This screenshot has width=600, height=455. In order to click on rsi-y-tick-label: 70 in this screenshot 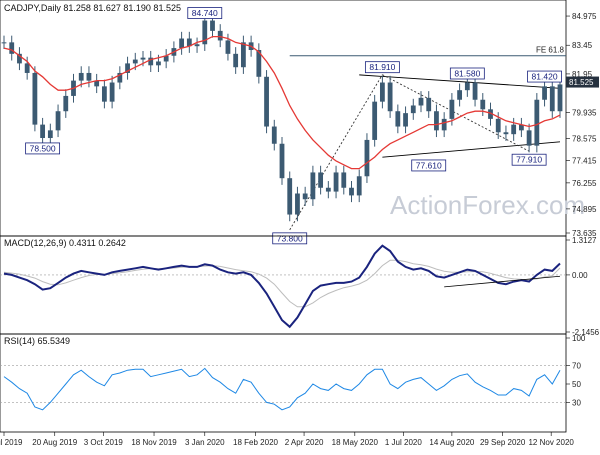, I will do `click(576, 366)`.